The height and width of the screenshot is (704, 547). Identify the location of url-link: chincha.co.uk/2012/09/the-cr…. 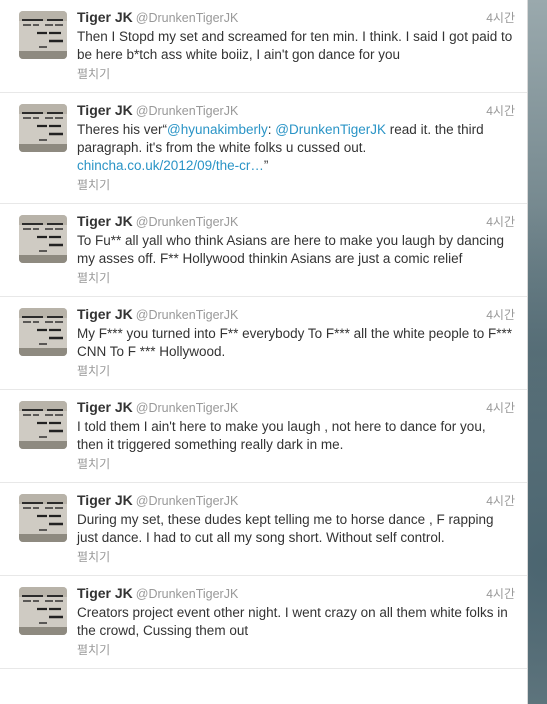
(170, 165).